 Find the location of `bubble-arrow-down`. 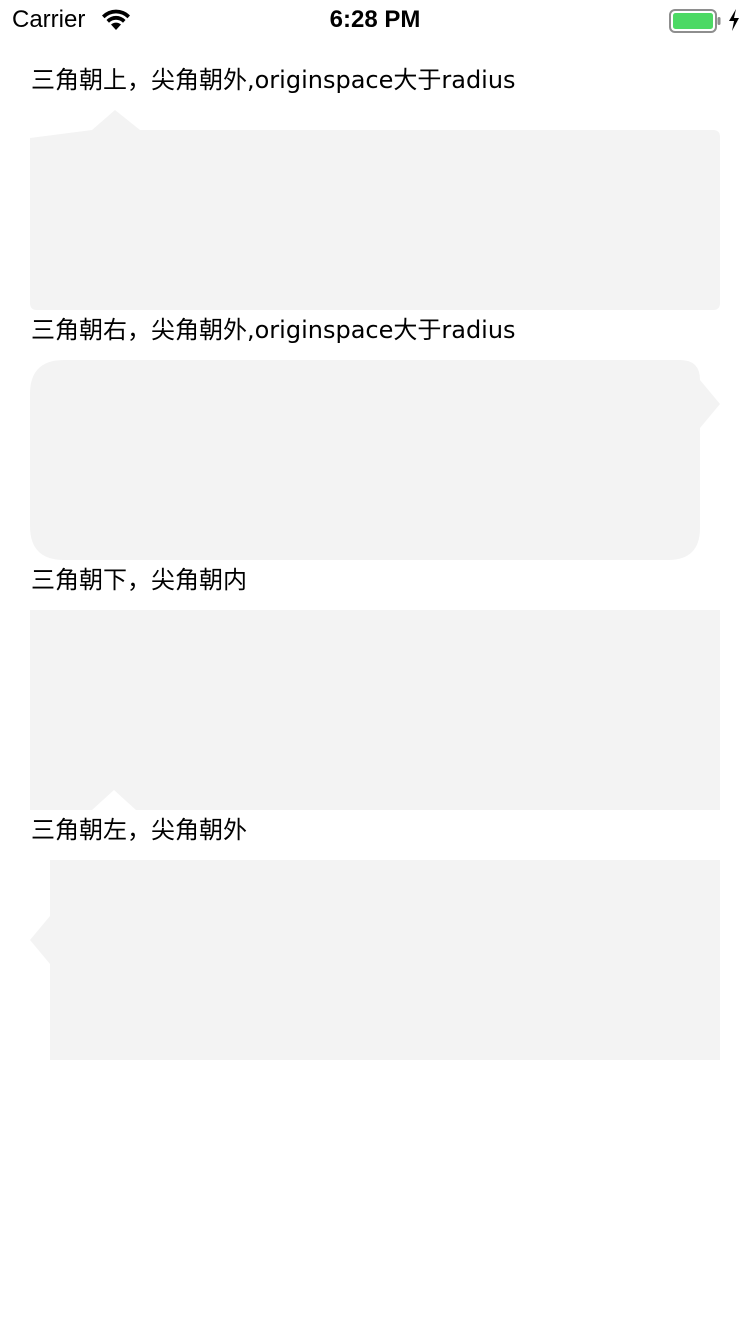

bubble-arrow-down is located at coordinates (375, 710).